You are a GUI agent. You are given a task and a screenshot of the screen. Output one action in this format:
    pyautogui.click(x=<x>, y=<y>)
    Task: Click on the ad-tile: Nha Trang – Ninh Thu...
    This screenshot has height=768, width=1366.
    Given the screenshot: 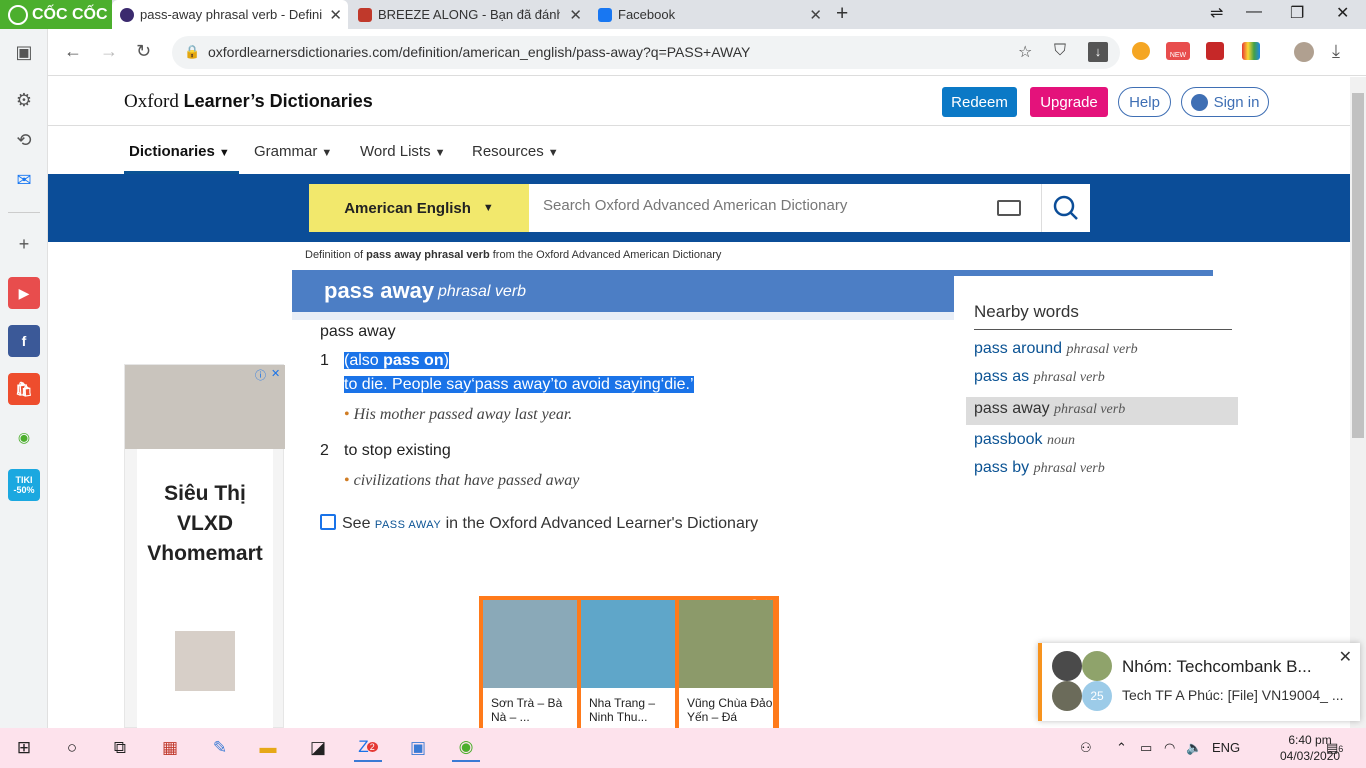 What is the action you would take?
    pyautogui.click(x=628, y=664)
    